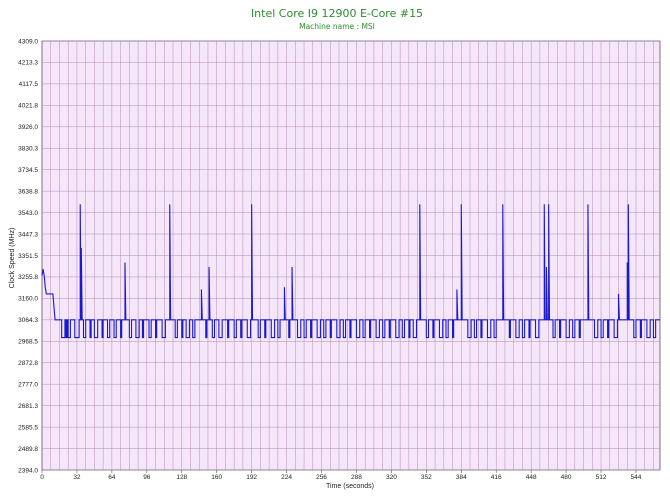  Describe the element at coordinates (337, 13) in the screenshot. I see `chart-title: Intel Core I9 12900 E-Core #15` at that location.